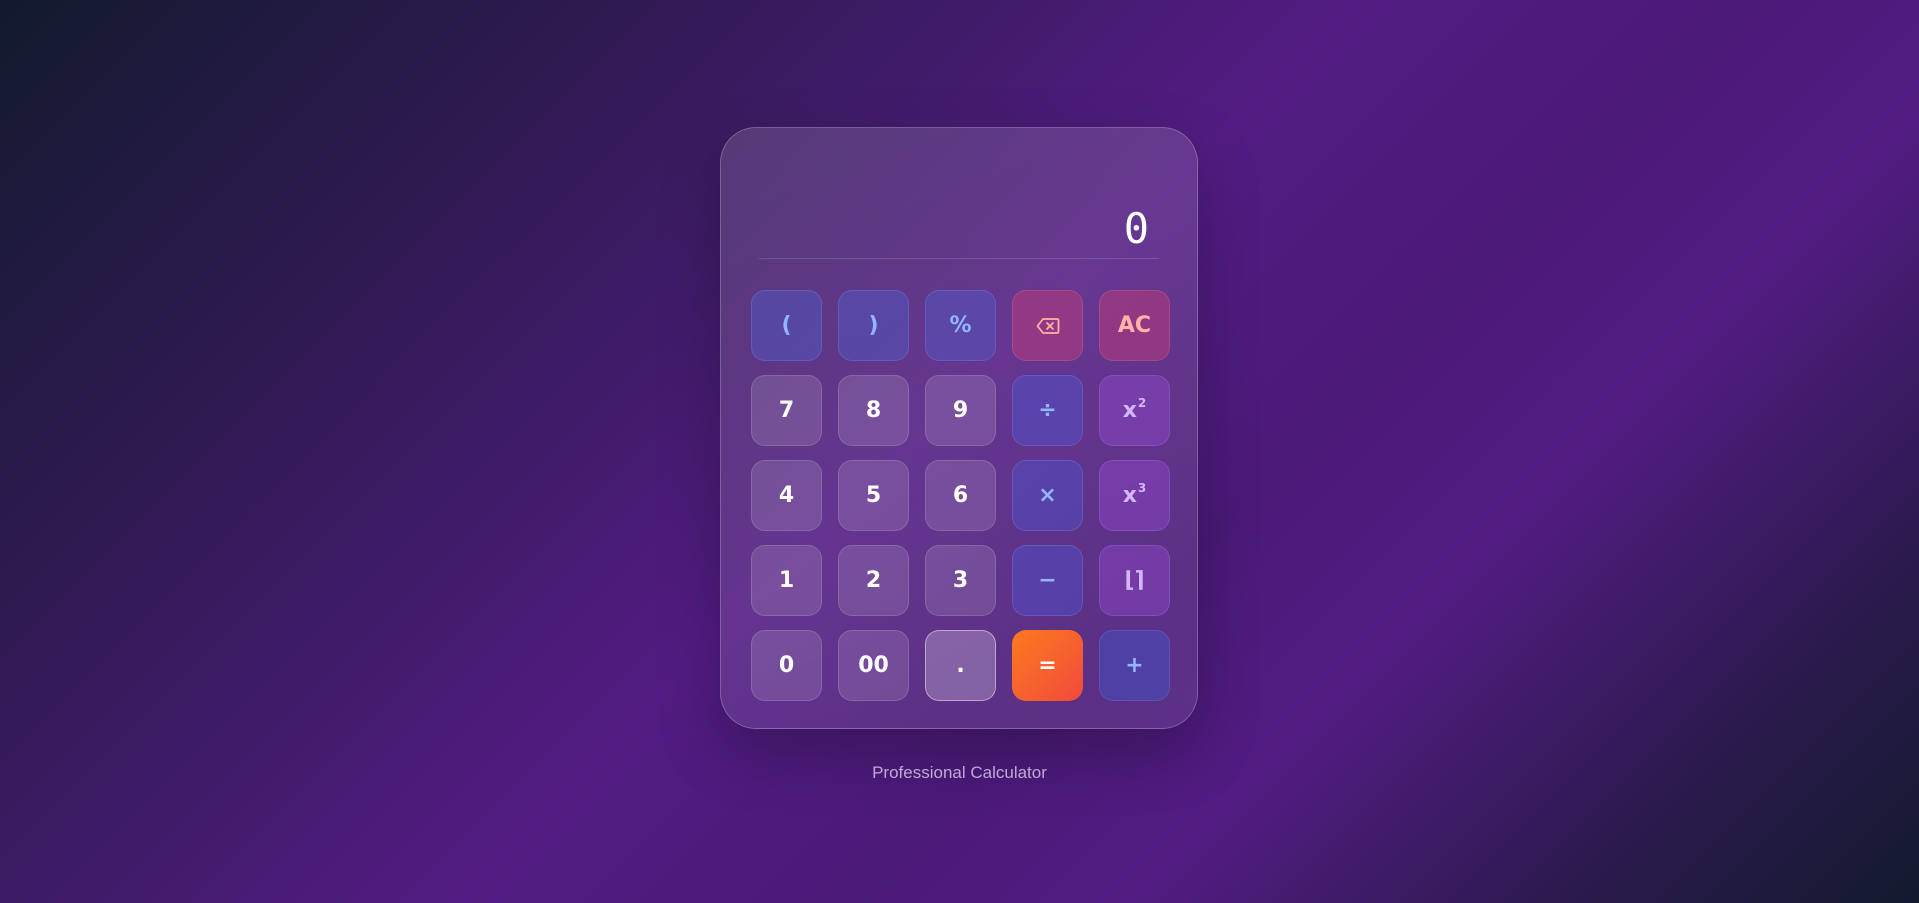 This screenshot has height=903, width=1919. Describe the element at coordinates (960, 665) in the screenshot. I see `decimal-button: .` at that location.